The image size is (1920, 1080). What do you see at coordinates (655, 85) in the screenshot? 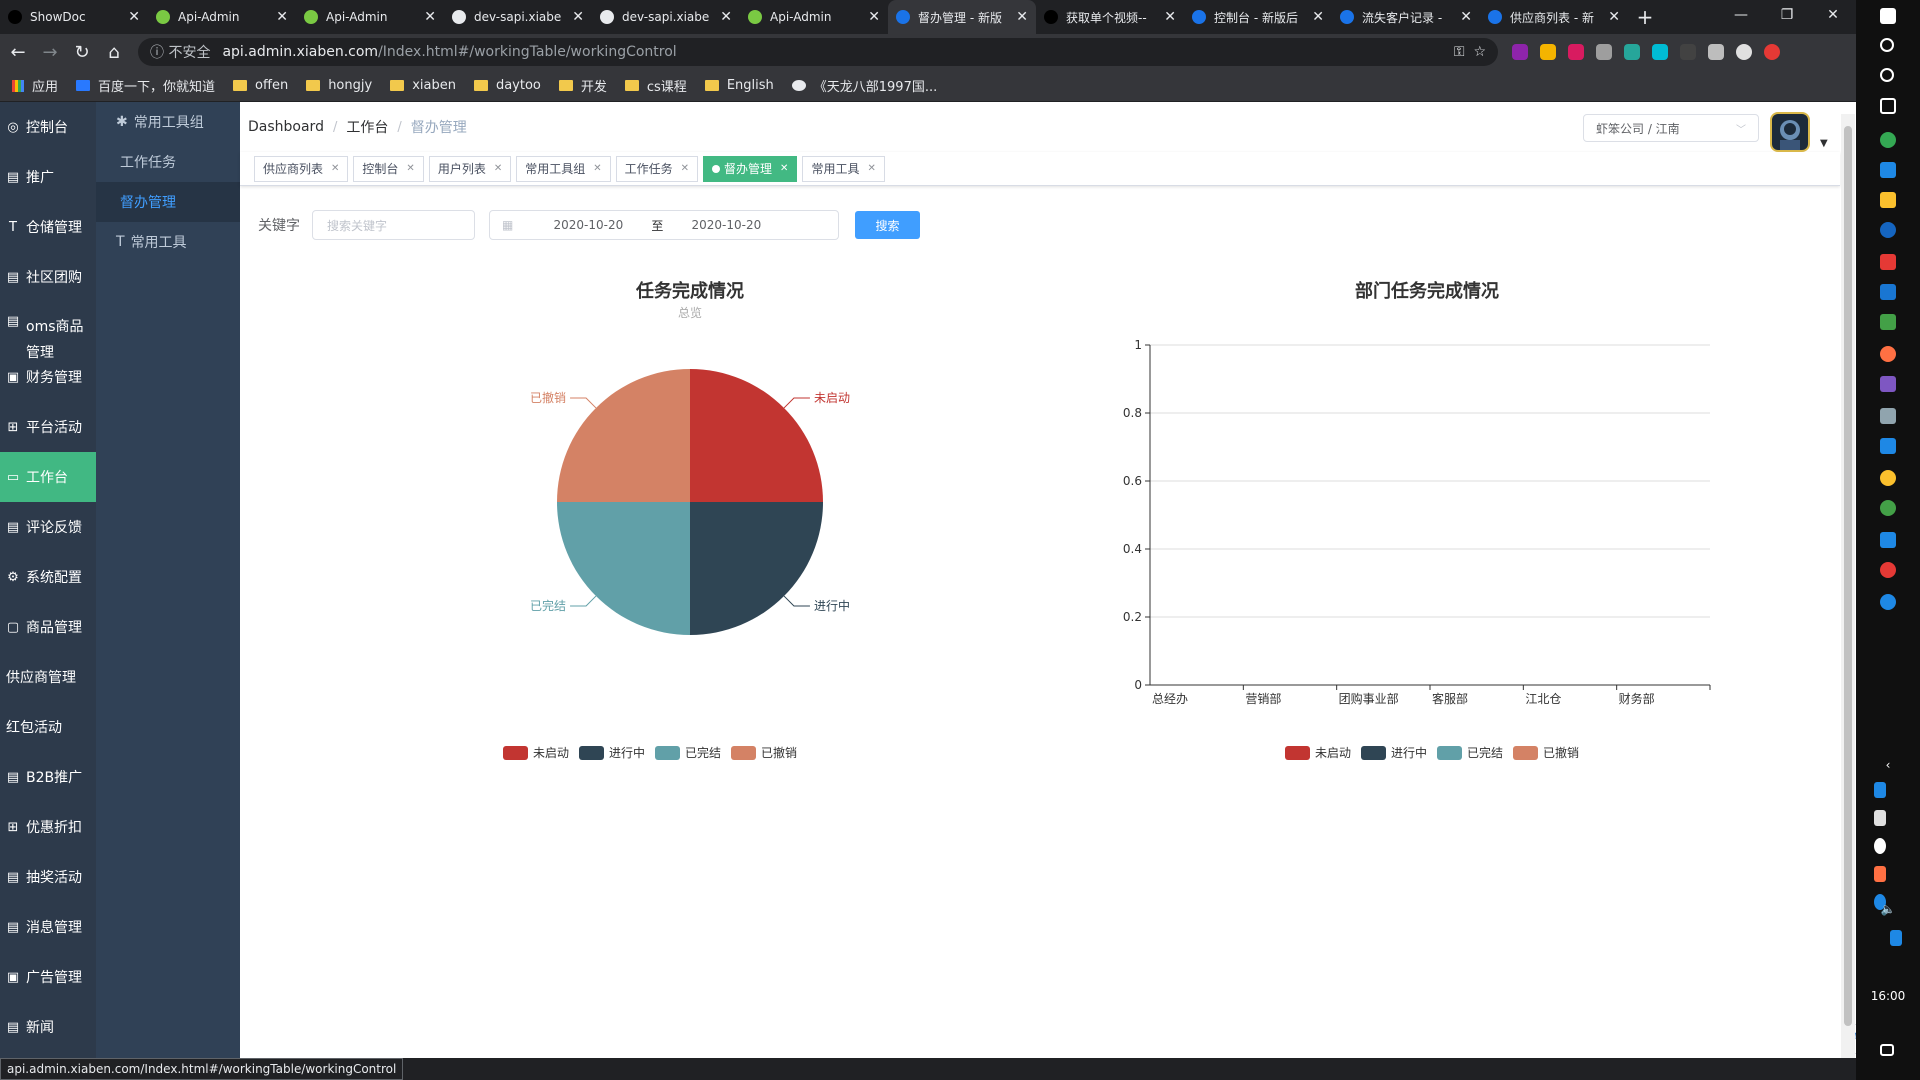
I see `bookmark-item: cs课程` at bounding box center [655, 85].